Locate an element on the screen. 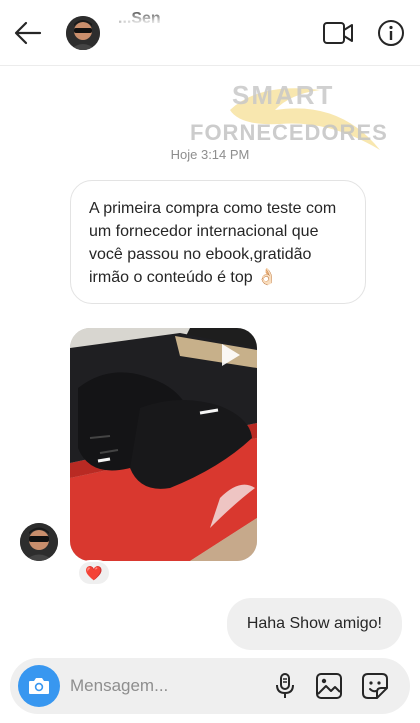 The height and width of the screenshot is (723, 420). video-call-button is located at coordinates (338, 33).